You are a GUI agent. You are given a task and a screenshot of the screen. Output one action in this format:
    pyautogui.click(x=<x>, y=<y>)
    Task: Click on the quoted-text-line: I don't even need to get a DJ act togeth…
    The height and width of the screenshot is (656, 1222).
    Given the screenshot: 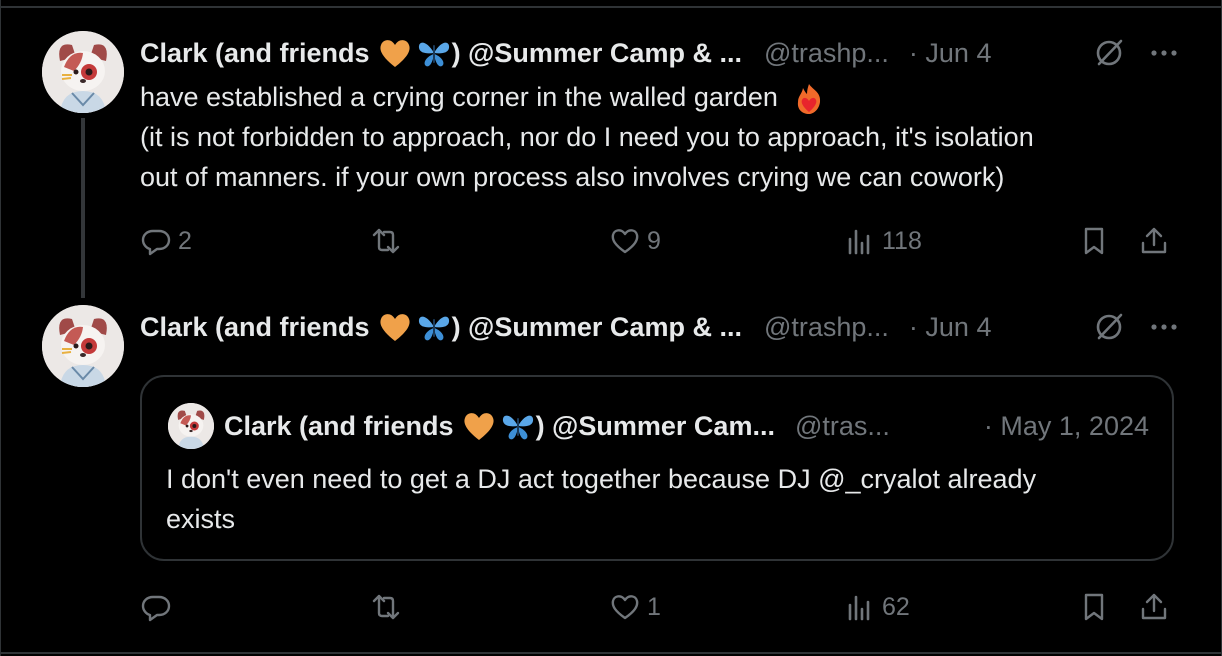 What is the action you would take?
    pyautogui.click(x=601, y=479)
    